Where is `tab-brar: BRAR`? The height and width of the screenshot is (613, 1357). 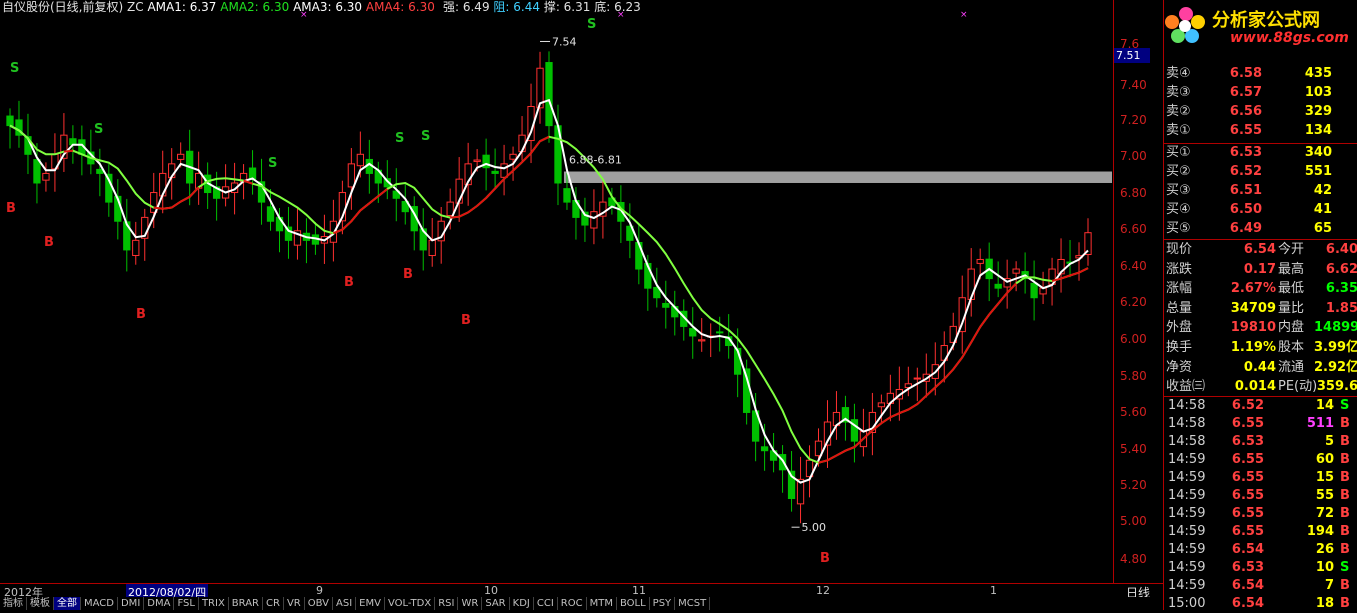
tab-brar: BRAR is located at coordinates (246, 603).